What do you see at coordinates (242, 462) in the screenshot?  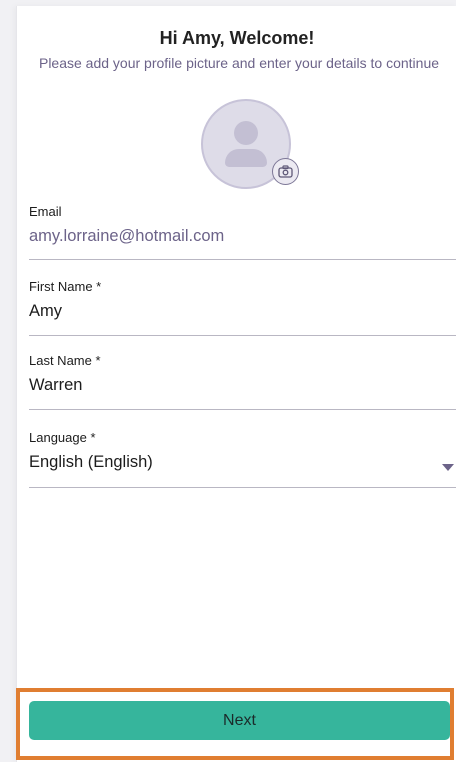 I see `language-value: English (English)` at bounding box center [242, 462].